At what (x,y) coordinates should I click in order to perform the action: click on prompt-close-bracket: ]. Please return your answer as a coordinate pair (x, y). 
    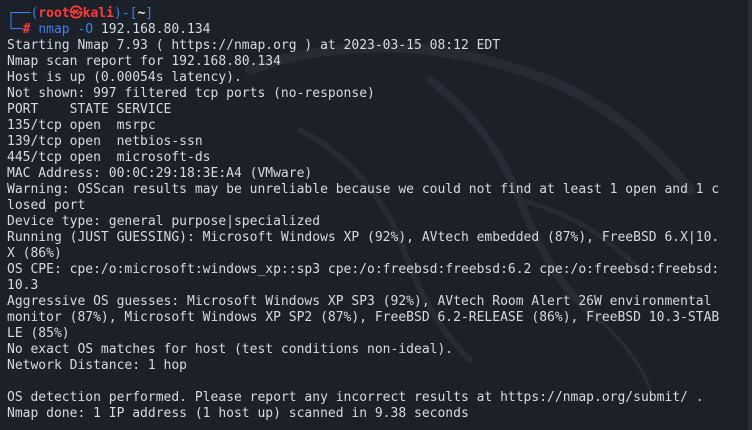
    Looking at the image, I should click on (149, 13).